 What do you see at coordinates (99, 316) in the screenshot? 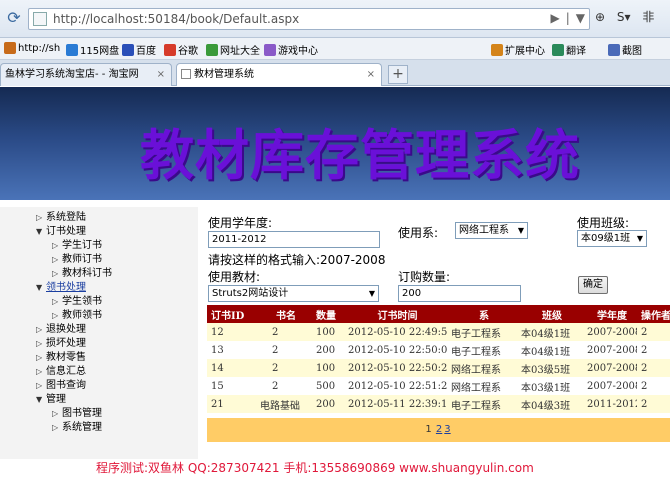
I see `sidebar-item-teacher-receive: ▷ 教师领书` at bounding box center [99, 316].